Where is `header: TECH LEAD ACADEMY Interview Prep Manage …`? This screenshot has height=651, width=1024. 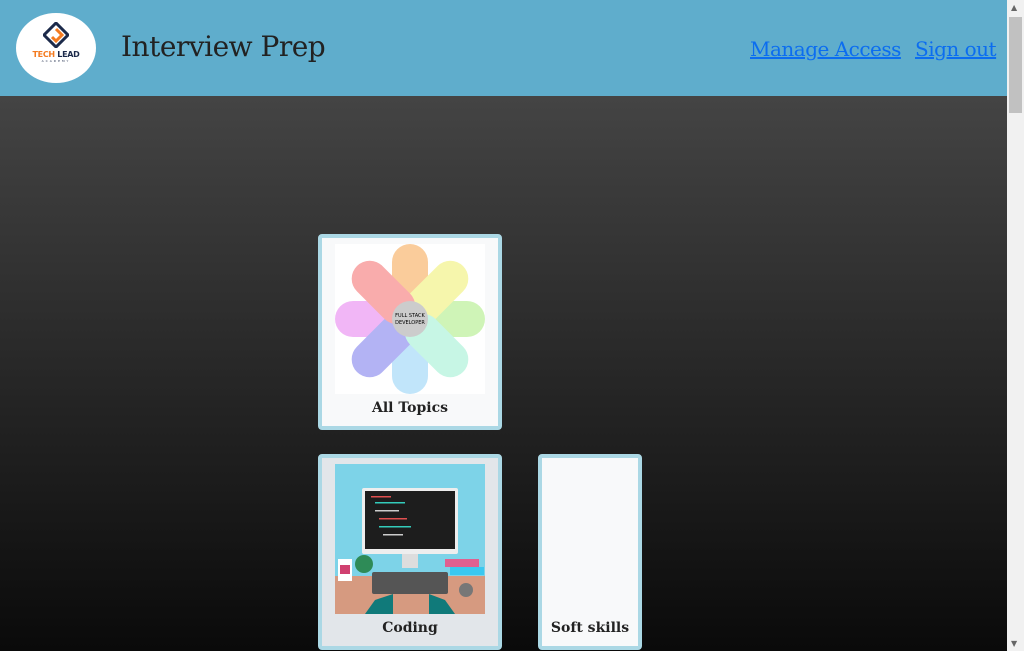 header: TECH LEAD ACADEMY Interview Prep Manage … is located at coordinates (503, 48).